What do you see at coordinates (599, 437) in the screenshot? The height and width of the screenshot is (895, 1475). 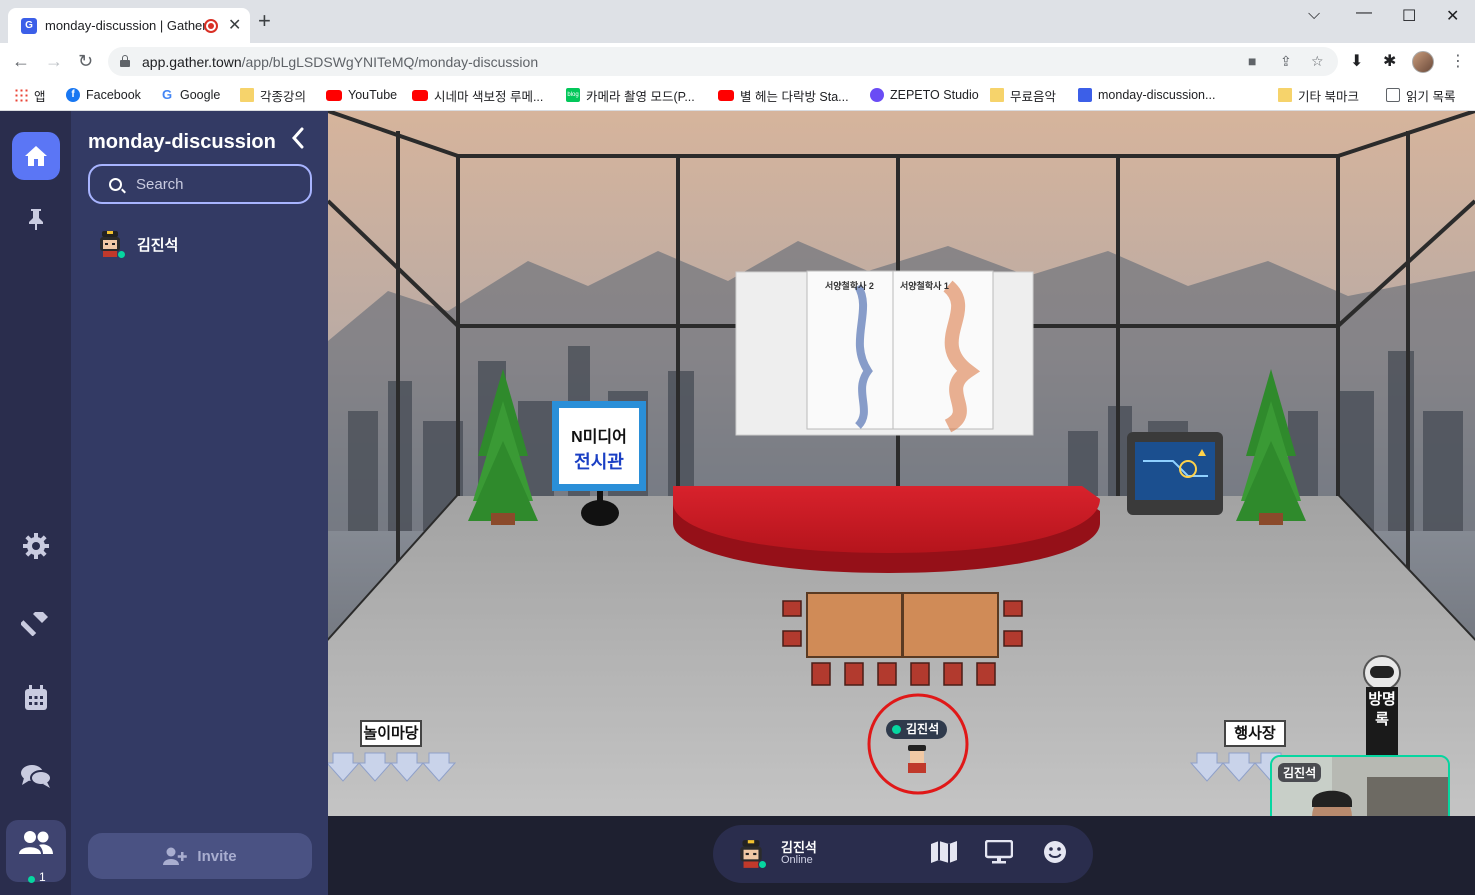 I see `exhibit-sign-line1: N미디어` at bounding box center [599, 437].